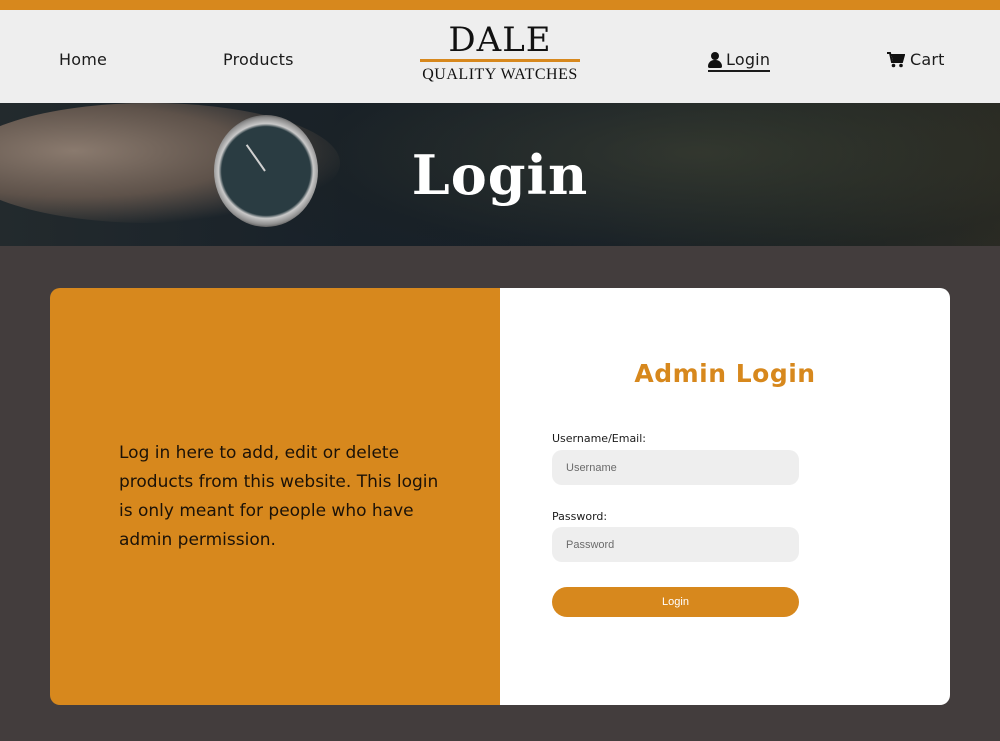 This screenshot has width=1000, height=741. Describe the element at coordinates (725, 373) in the screenshot. I see `form-title: Admin Login` at that location.